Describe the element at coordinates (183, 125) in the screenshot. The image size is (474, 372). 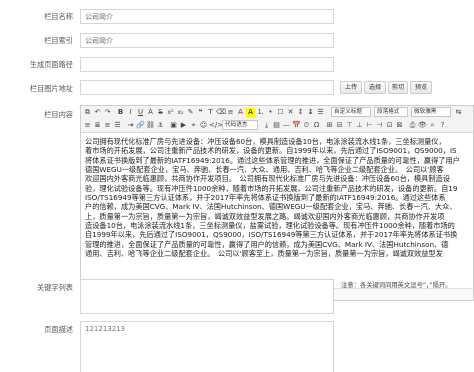
I see `video-icon: ▶` at that location.